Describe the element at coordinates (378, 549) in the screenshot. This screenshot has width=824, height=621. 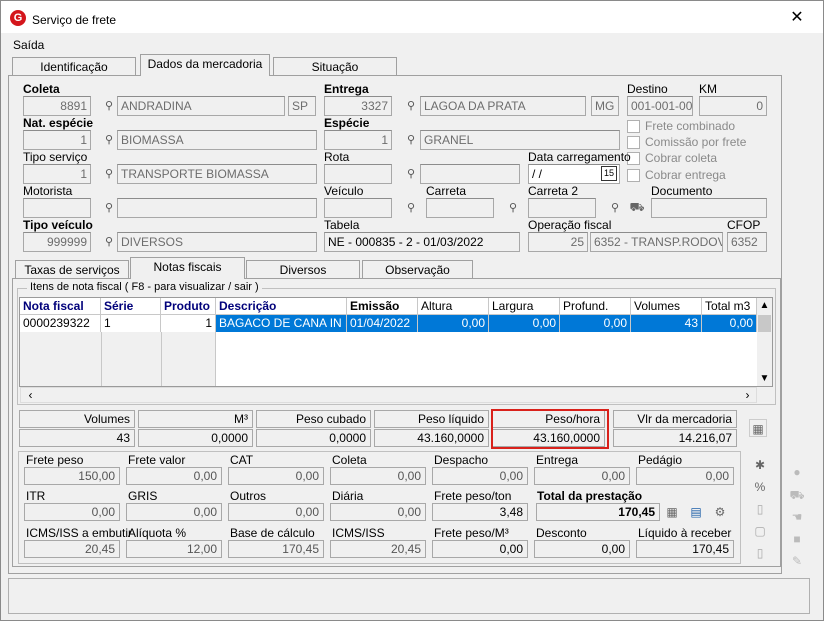
I see `icms-iss-field: 20,45` at that location.